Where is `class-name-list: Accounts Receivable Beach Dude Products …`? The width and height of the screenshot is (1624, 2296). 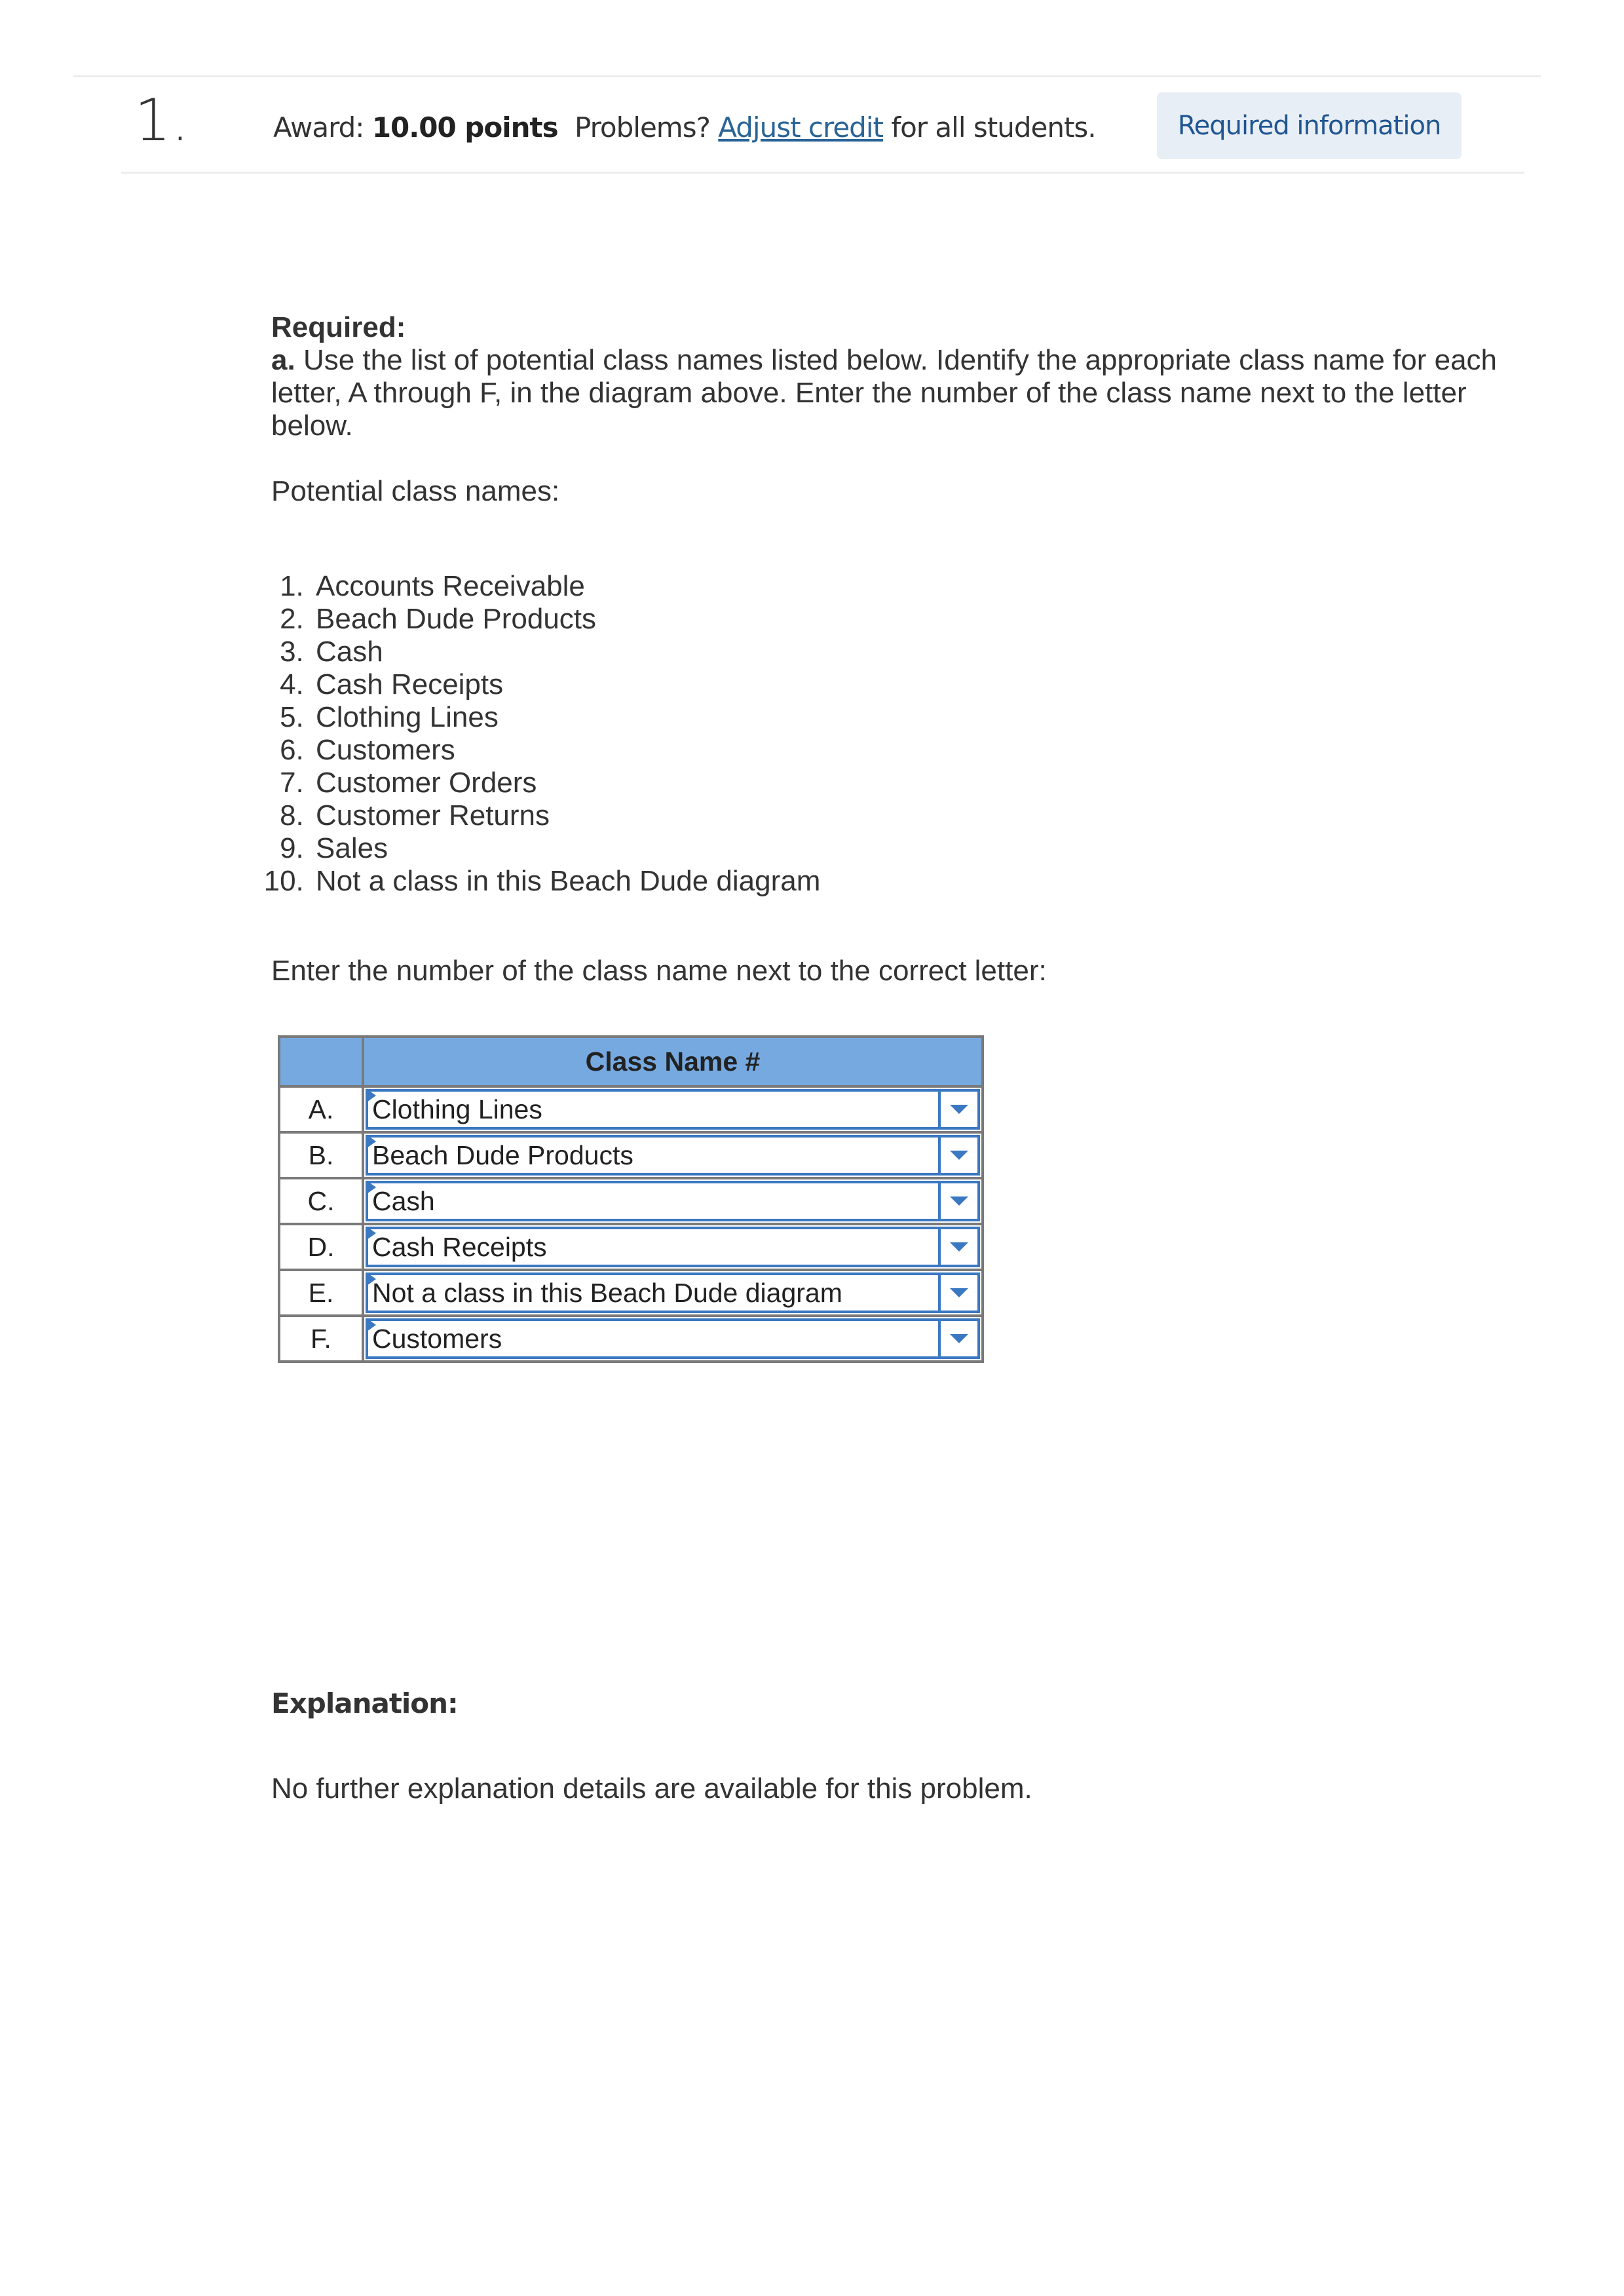
class-name-list: Accounts Receivable Beach Dude Products … is located at coordinates (545, 734).